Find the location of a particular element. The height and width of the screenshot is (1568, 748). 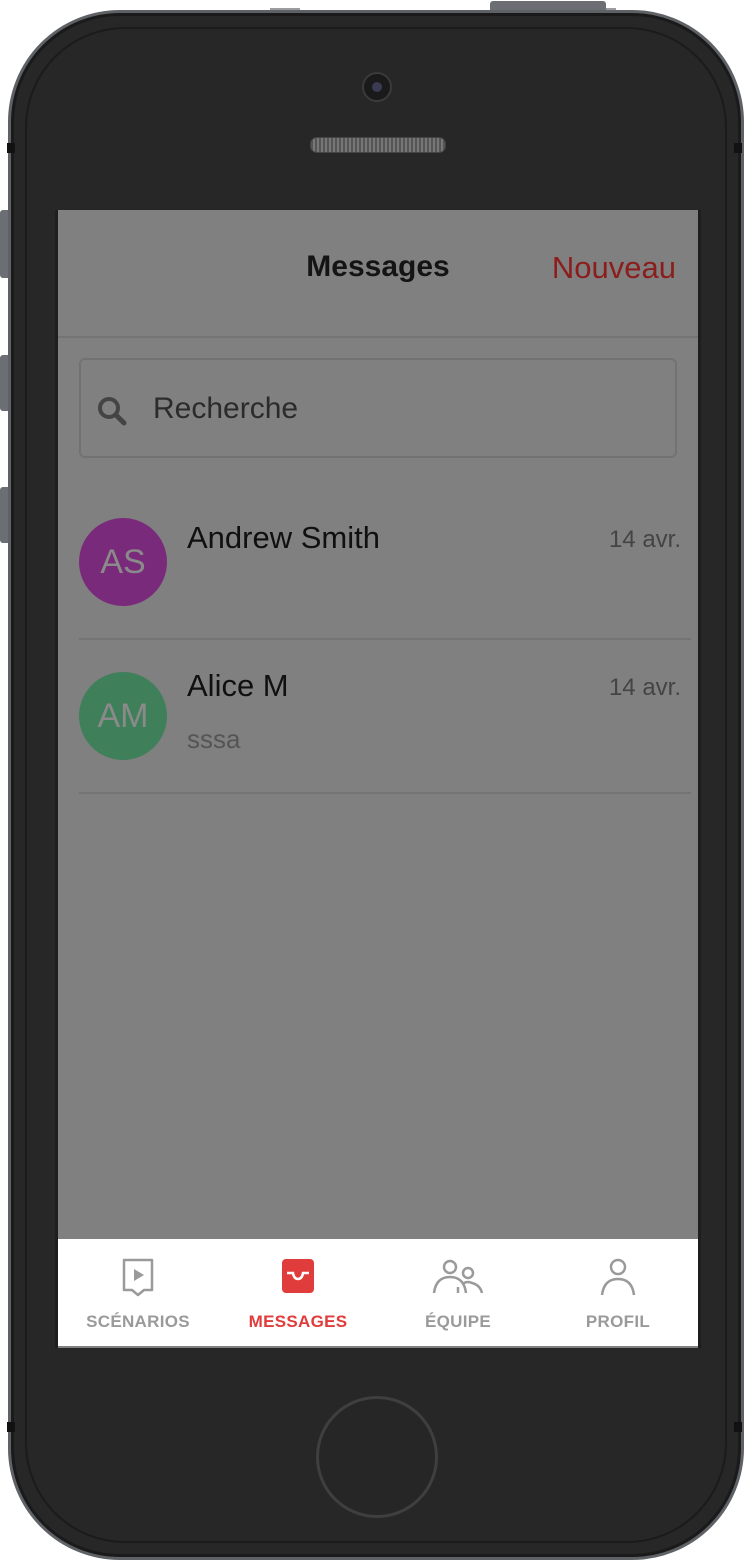

avatar-initials: AM is located at coordinates (123, 715).